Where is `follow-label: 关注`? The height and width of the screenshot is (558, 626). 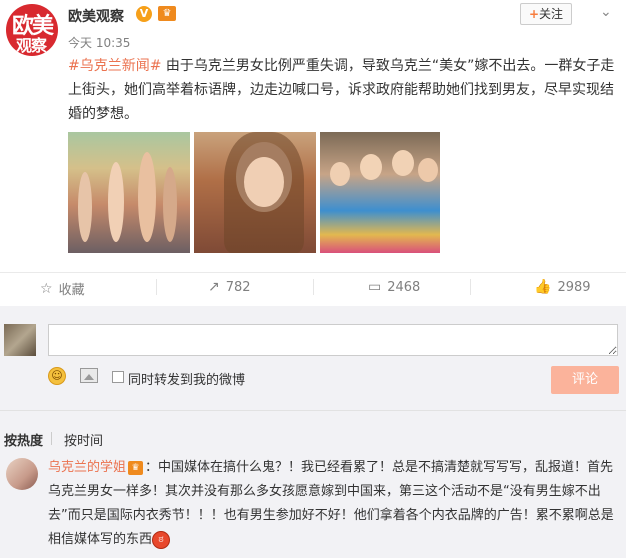
follow-label: 关注 is located at coordinates (551, 14).